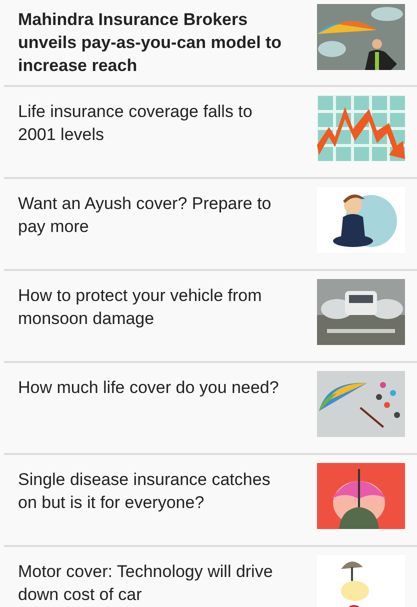 The height and width of the screenshot is (607, 417). Describe the element at coordinates (150, 215) in the screenshot. I see `headline-link: Want an Ayush cover? Prepare to pay more` at that location.